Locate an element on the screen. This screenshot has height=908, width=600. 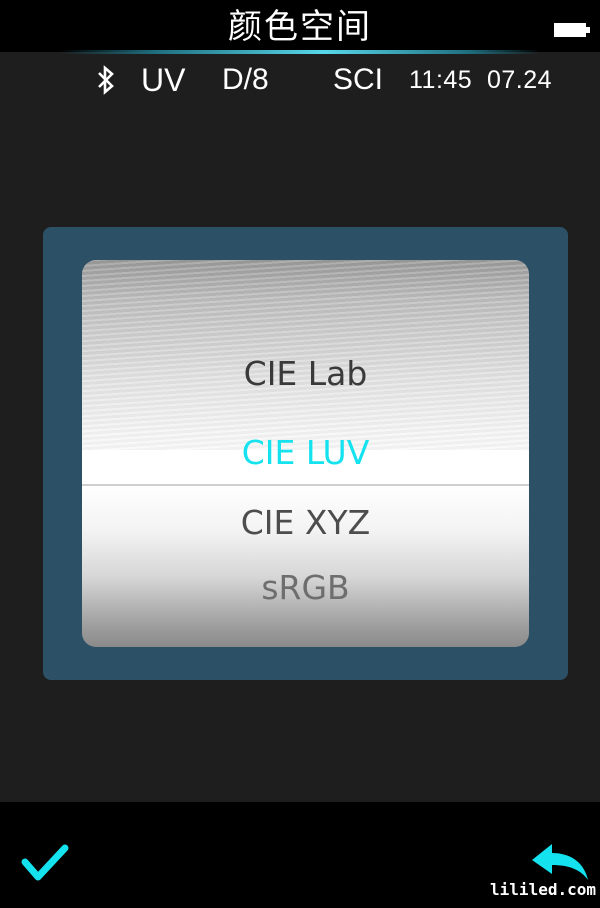
back-arrow-icon is located at coordinates (560, 862).